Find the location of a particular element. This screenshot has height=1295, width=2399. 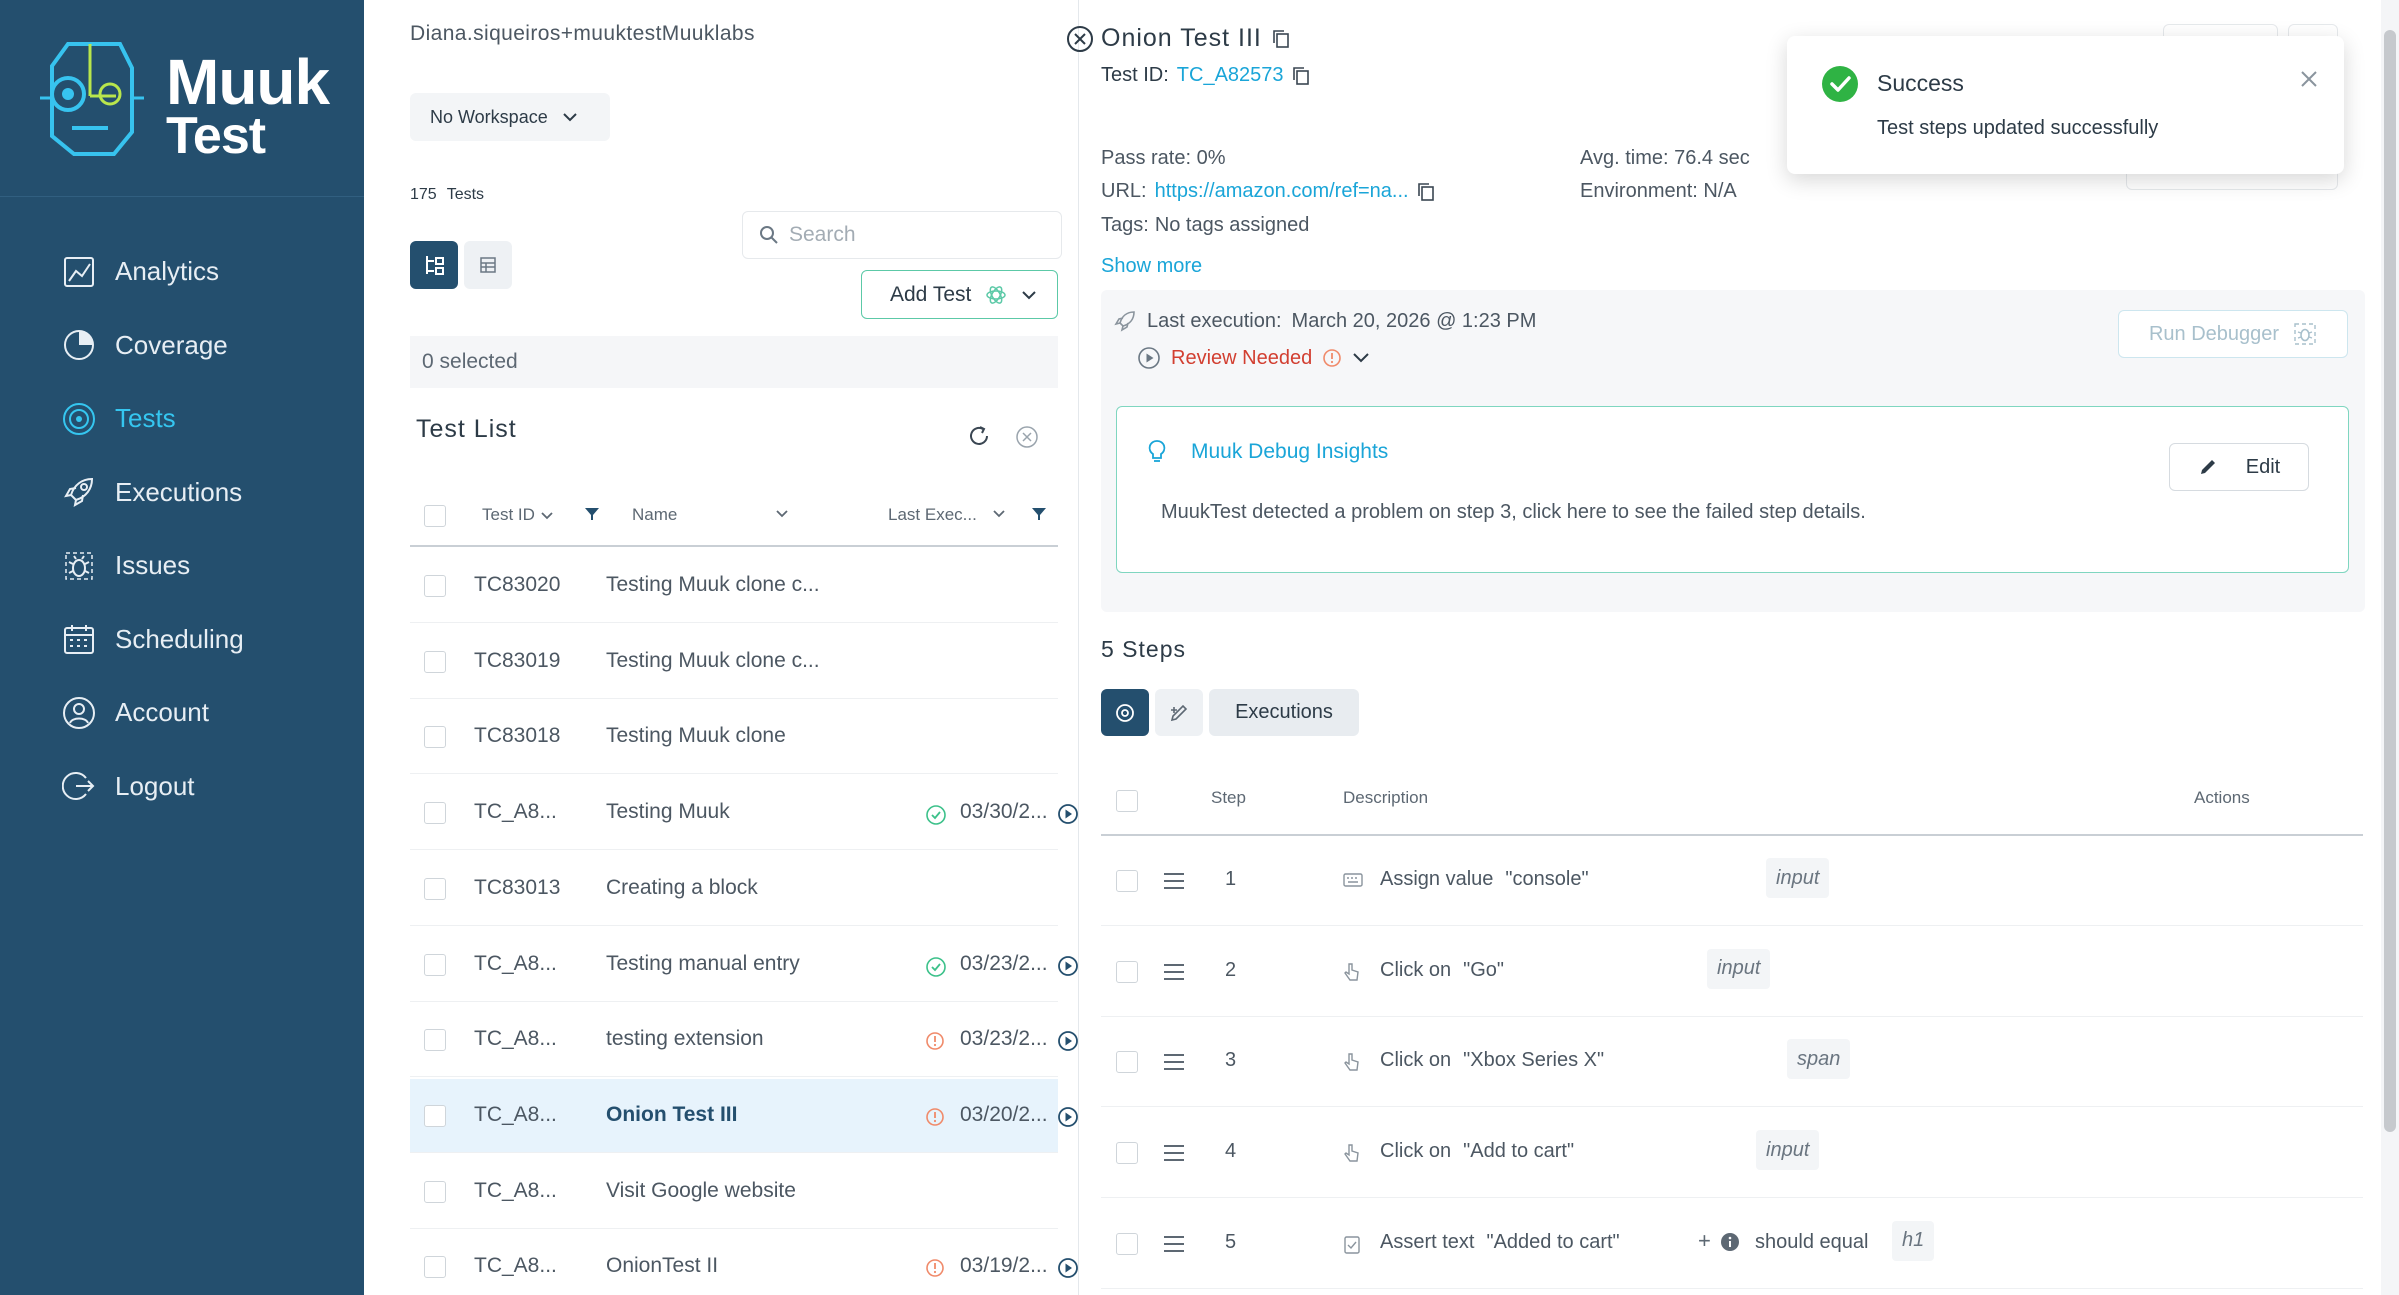

table-view-button is located at coordinates (488, 265).